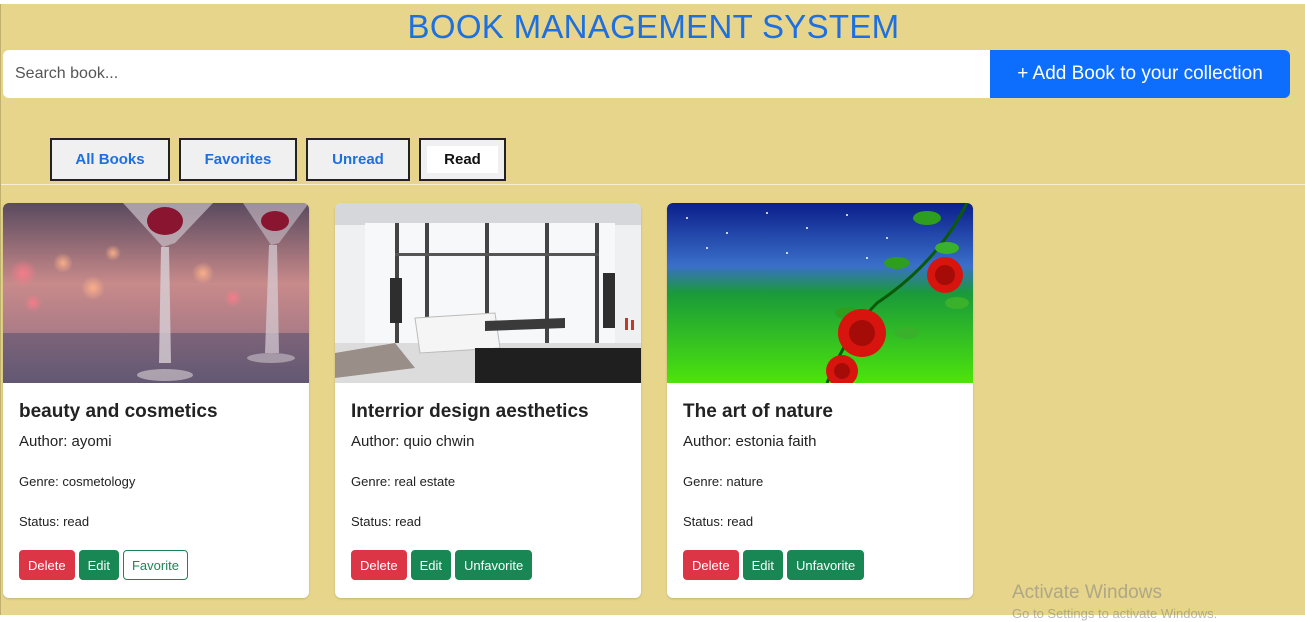 The image size is (1305, 622). I want to click on tab-all-books: All Books, so click(110, 159).